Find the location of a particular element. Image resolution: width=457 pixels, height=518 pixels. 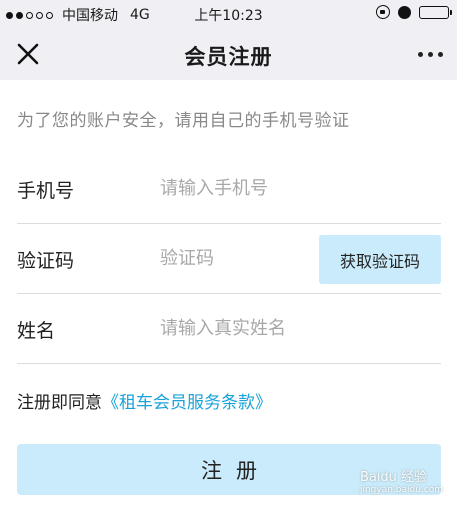

more-icon is located at coordinates (430, 54).